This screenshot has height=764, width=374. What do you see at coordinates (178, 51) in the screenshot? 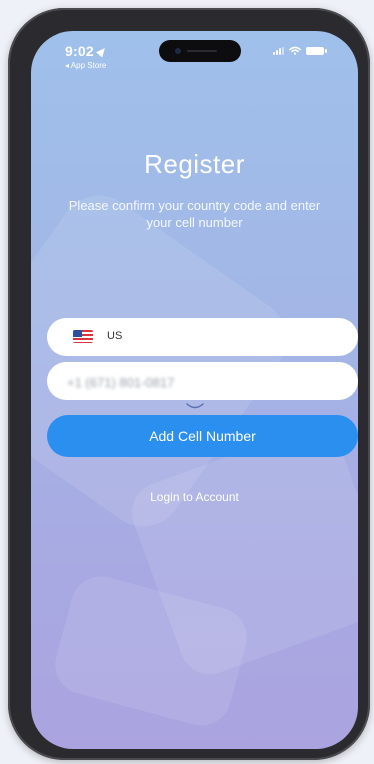
I see `camera-icon` at bounding box center [178, 51].